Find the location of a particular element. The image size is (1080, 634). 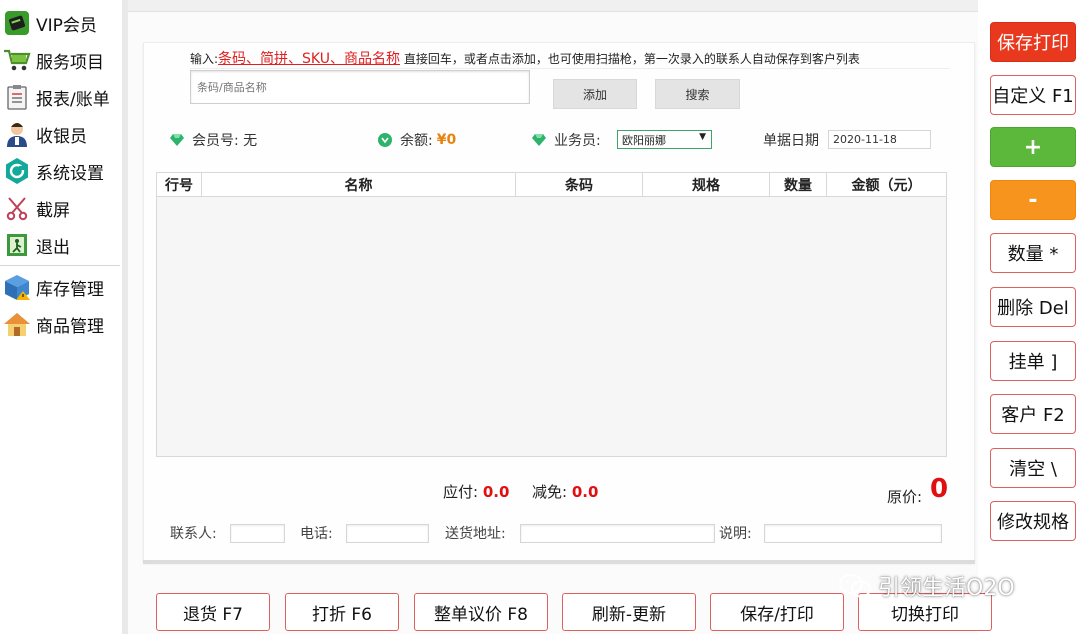

balance-label: 余额: is located at coordinates (416, 141).